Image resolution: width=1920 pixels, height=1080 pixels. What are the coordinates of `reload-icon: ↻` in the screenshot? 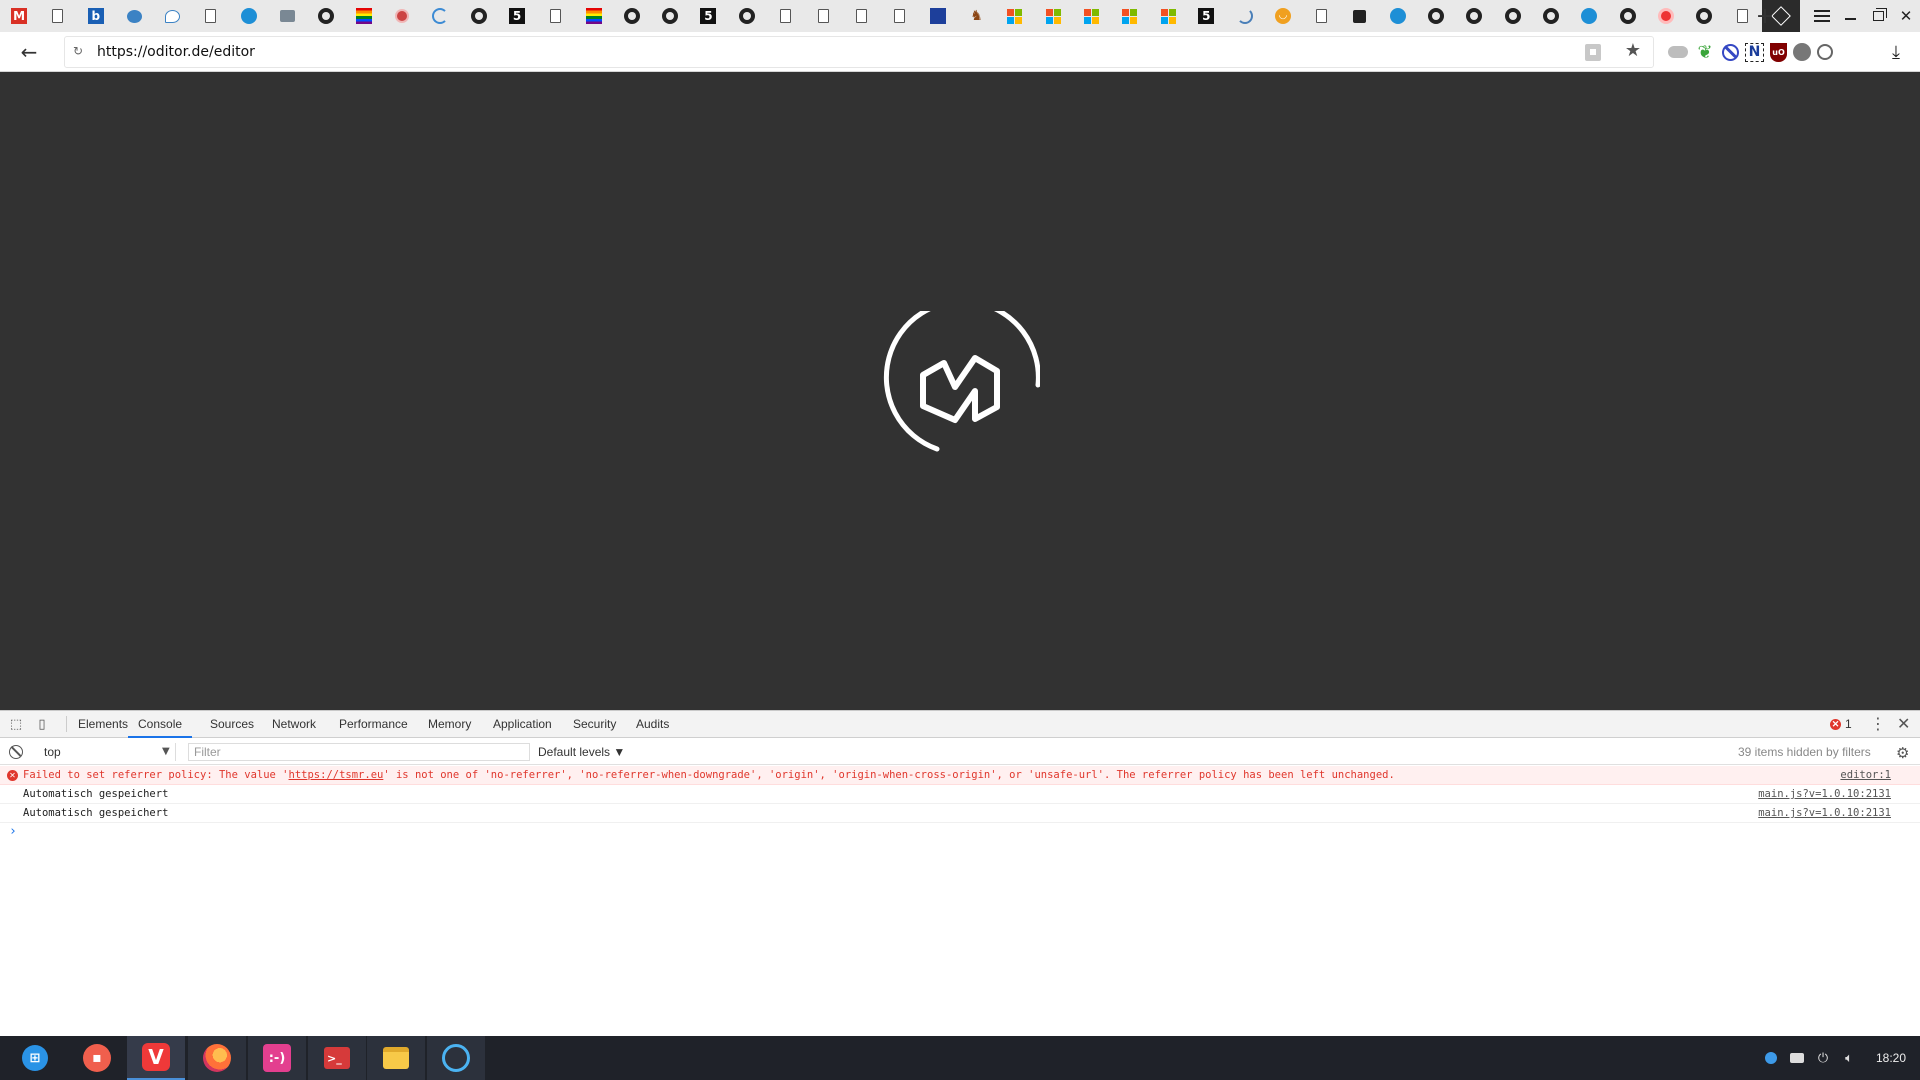 It's located at (78, 51).